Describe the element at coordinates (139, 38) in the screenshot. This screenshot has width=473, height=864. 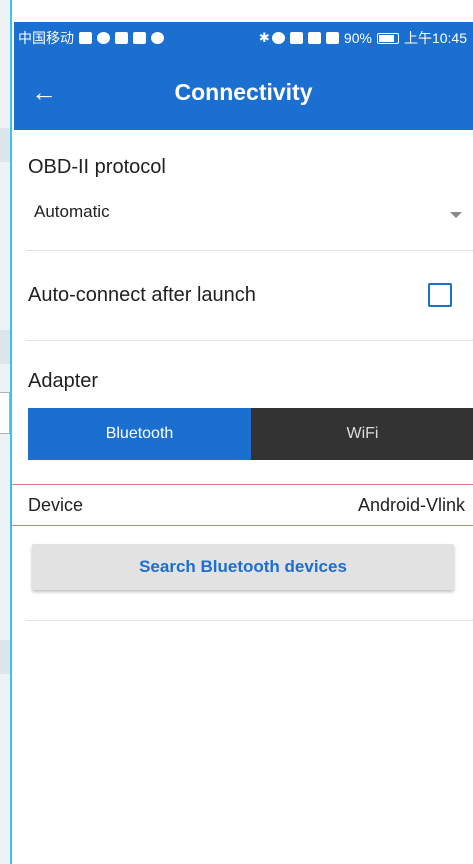
I see `mail-icon` at that location.